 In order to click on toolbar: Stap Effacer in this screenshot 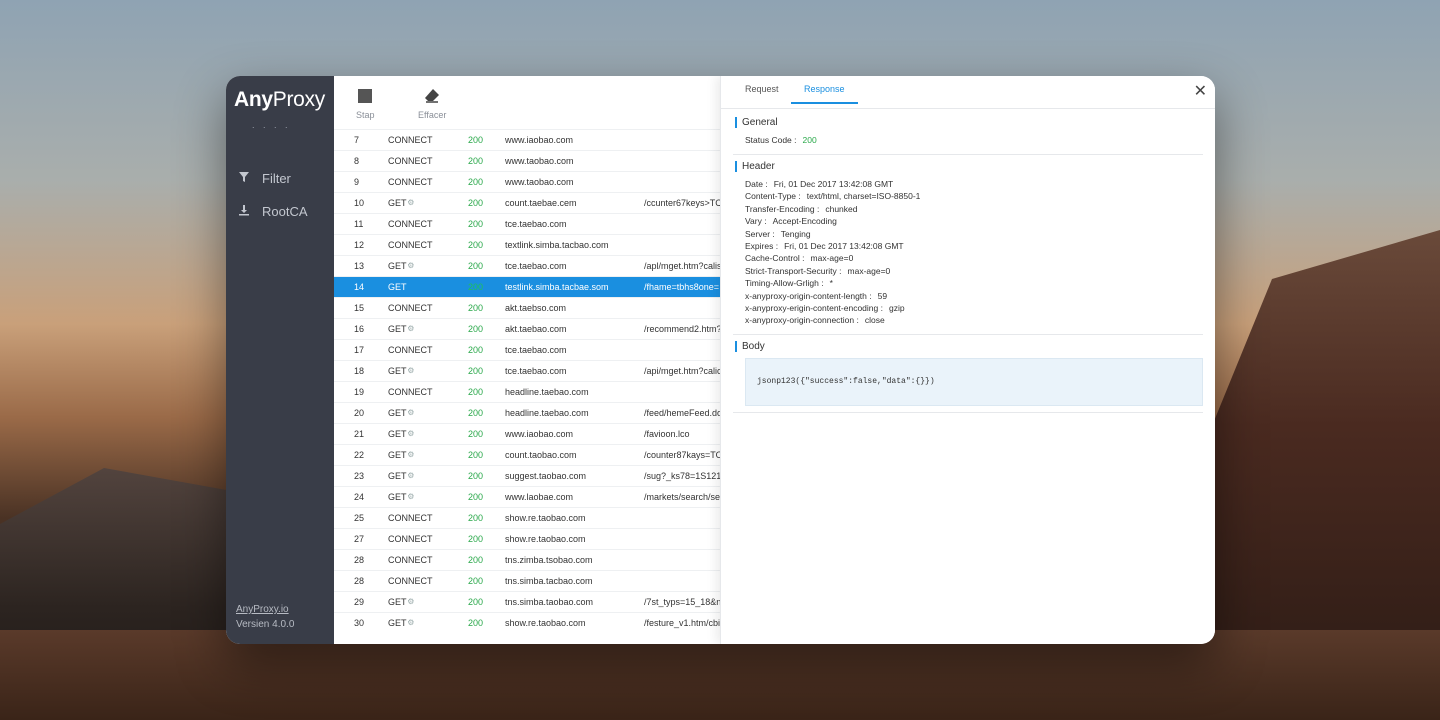, I will do `click(527, 103)`.